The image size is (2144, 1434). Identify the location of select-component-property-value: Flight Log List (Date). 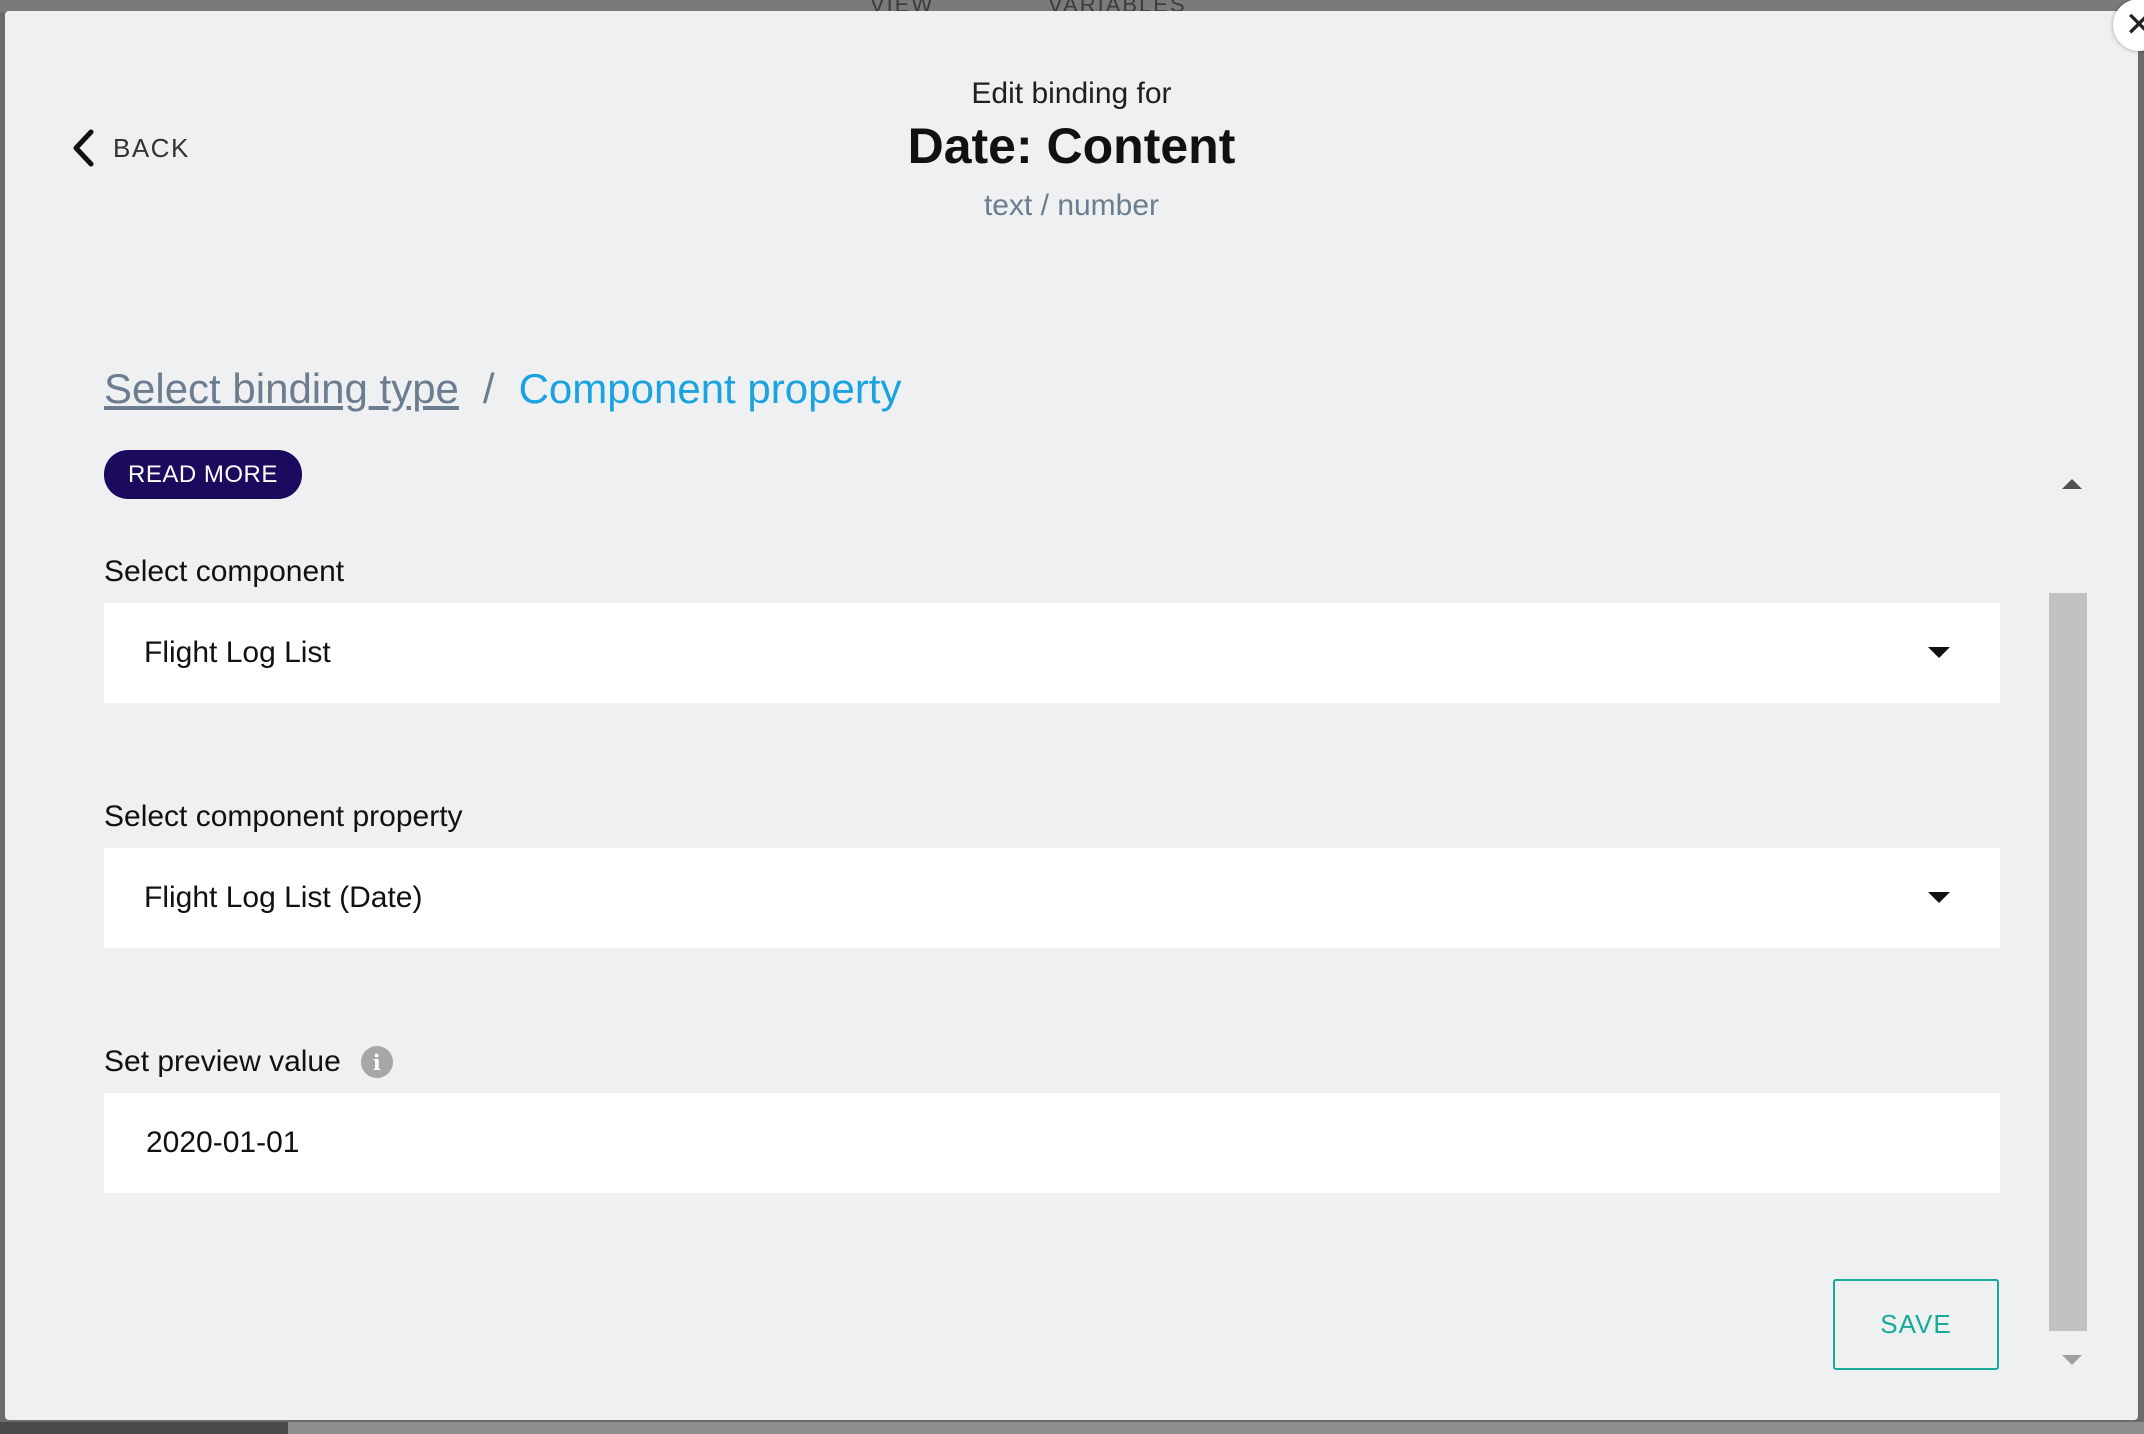
(283, 897).